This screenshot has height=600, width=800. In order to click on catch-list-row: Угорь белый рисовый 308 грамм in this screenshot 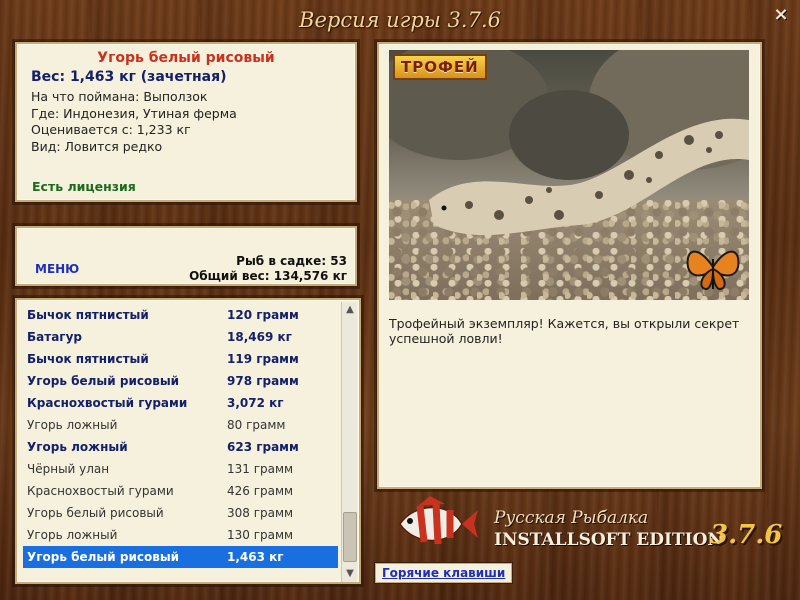, I will do `click(180, 513)`.